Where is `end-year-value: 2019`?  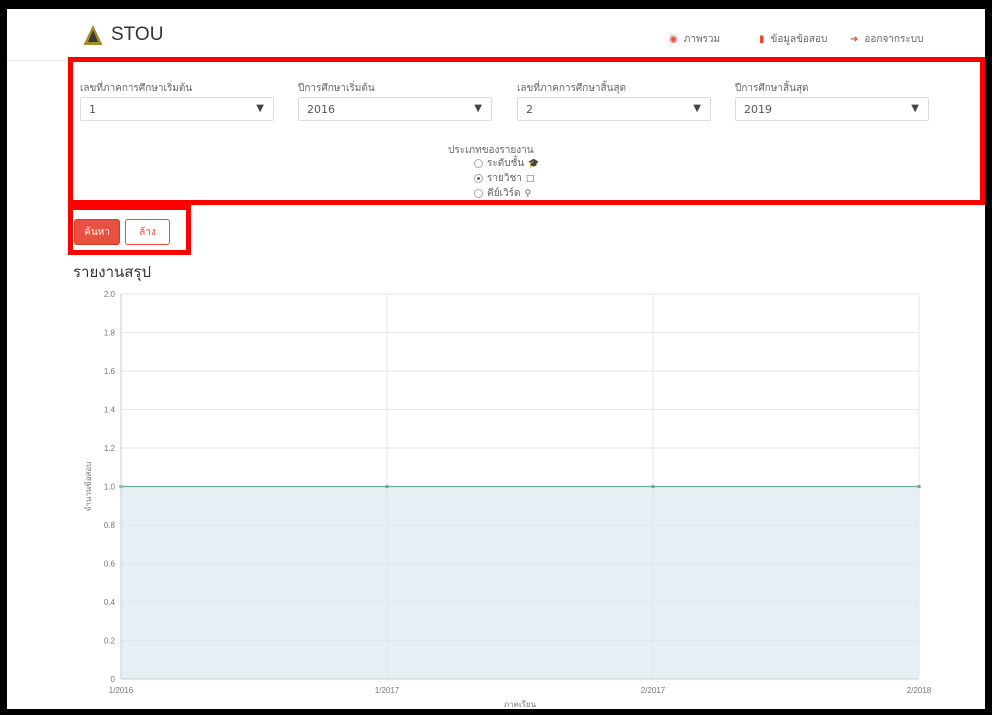
end-year-value: 2019 is located at coordinates (758, 109).